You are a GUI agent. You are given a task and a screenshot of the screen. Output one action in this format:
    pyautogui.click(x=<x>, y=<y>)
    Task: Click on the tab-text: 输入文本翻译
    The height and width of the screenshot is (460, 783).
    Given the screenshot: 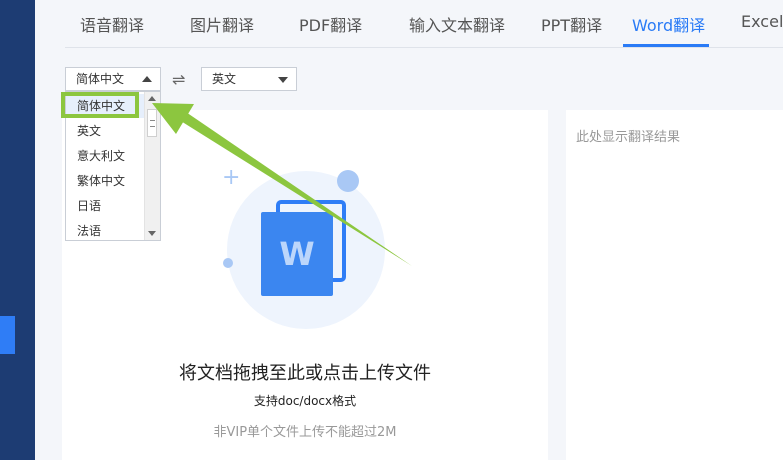 What is the action you would take?
    pyautogui.click(x=457, y=24)
    